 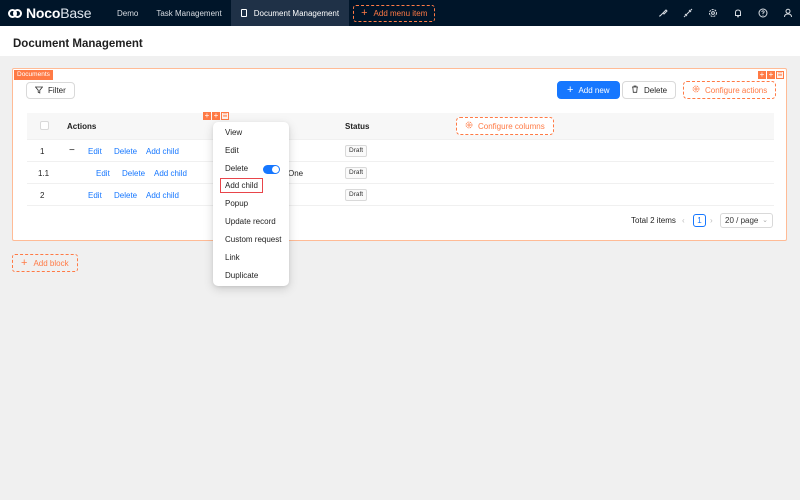 I want to click on filter-label: Filter, so click(x=57, y=90).